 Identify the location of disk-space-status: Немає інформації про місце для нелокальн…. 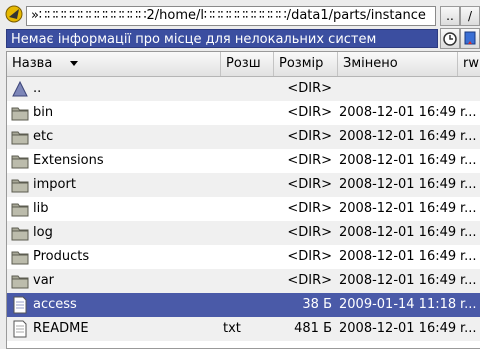
(222, 38).